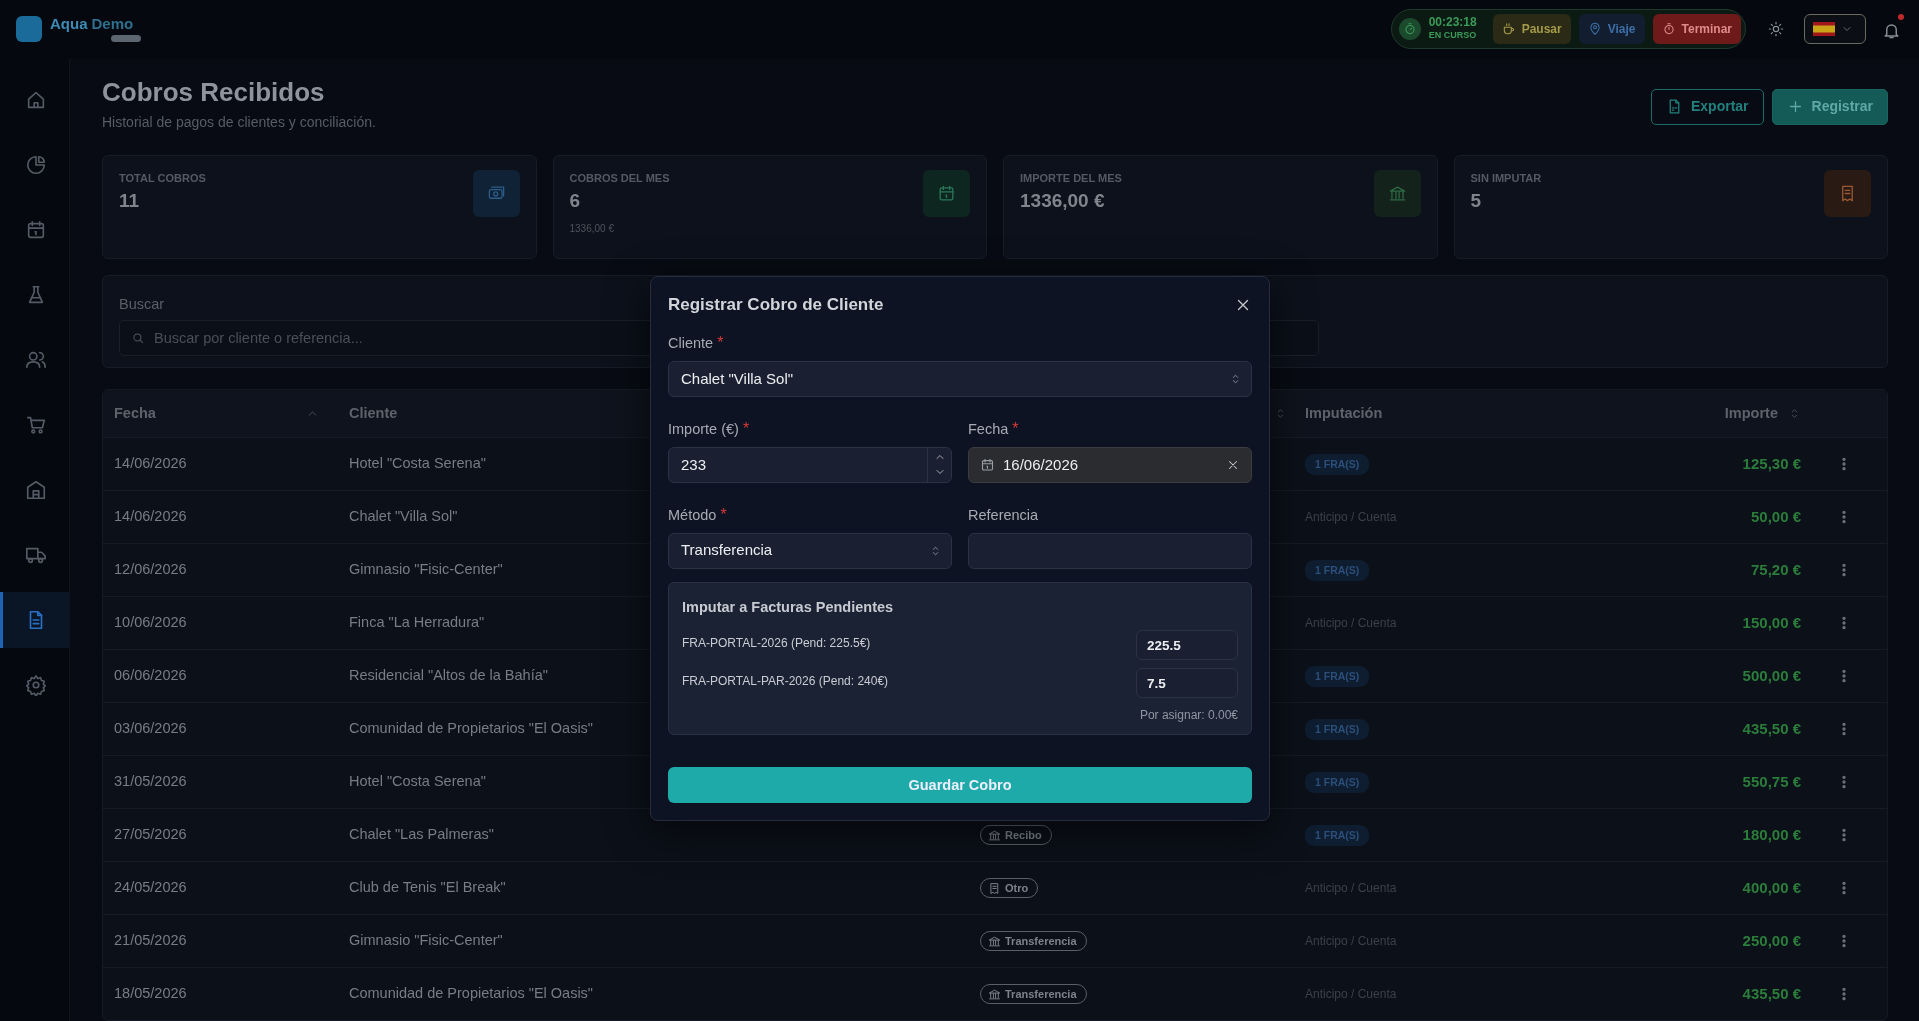  Describe the element at coordinates (403, 516) in the screenshot. I see `table-cell: Chalet "Villa Sol"` at that location.